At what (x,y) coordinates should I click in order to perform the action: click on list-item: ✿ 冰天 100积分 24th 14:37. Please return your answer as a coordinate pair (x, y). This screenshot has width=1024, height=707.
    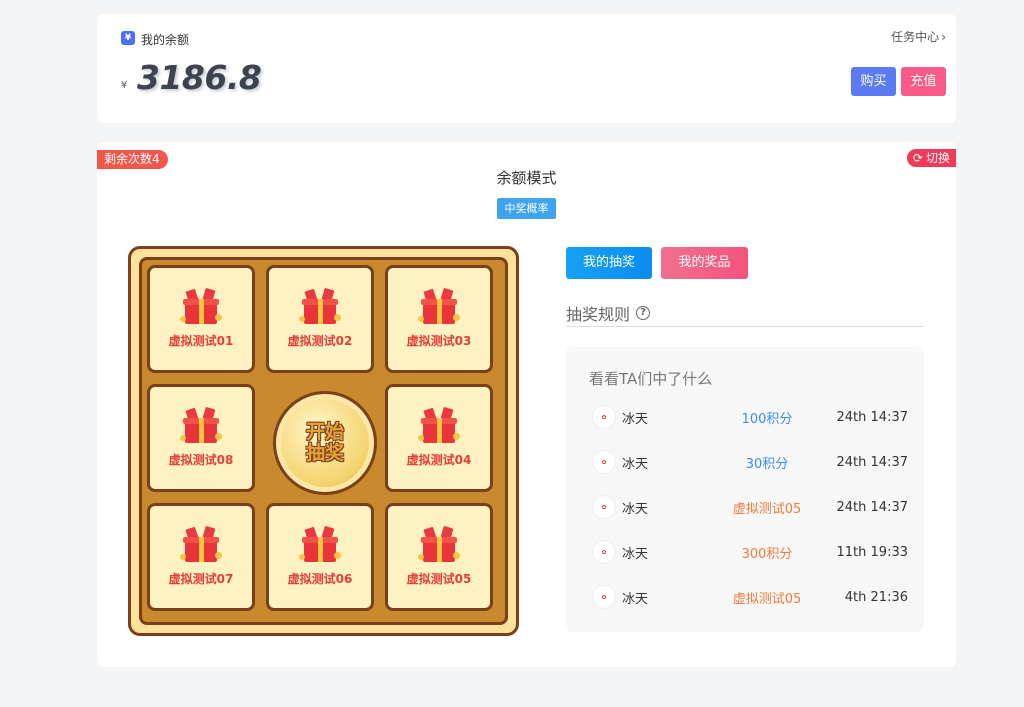
    Looking at the image, I should click on (750, 417).